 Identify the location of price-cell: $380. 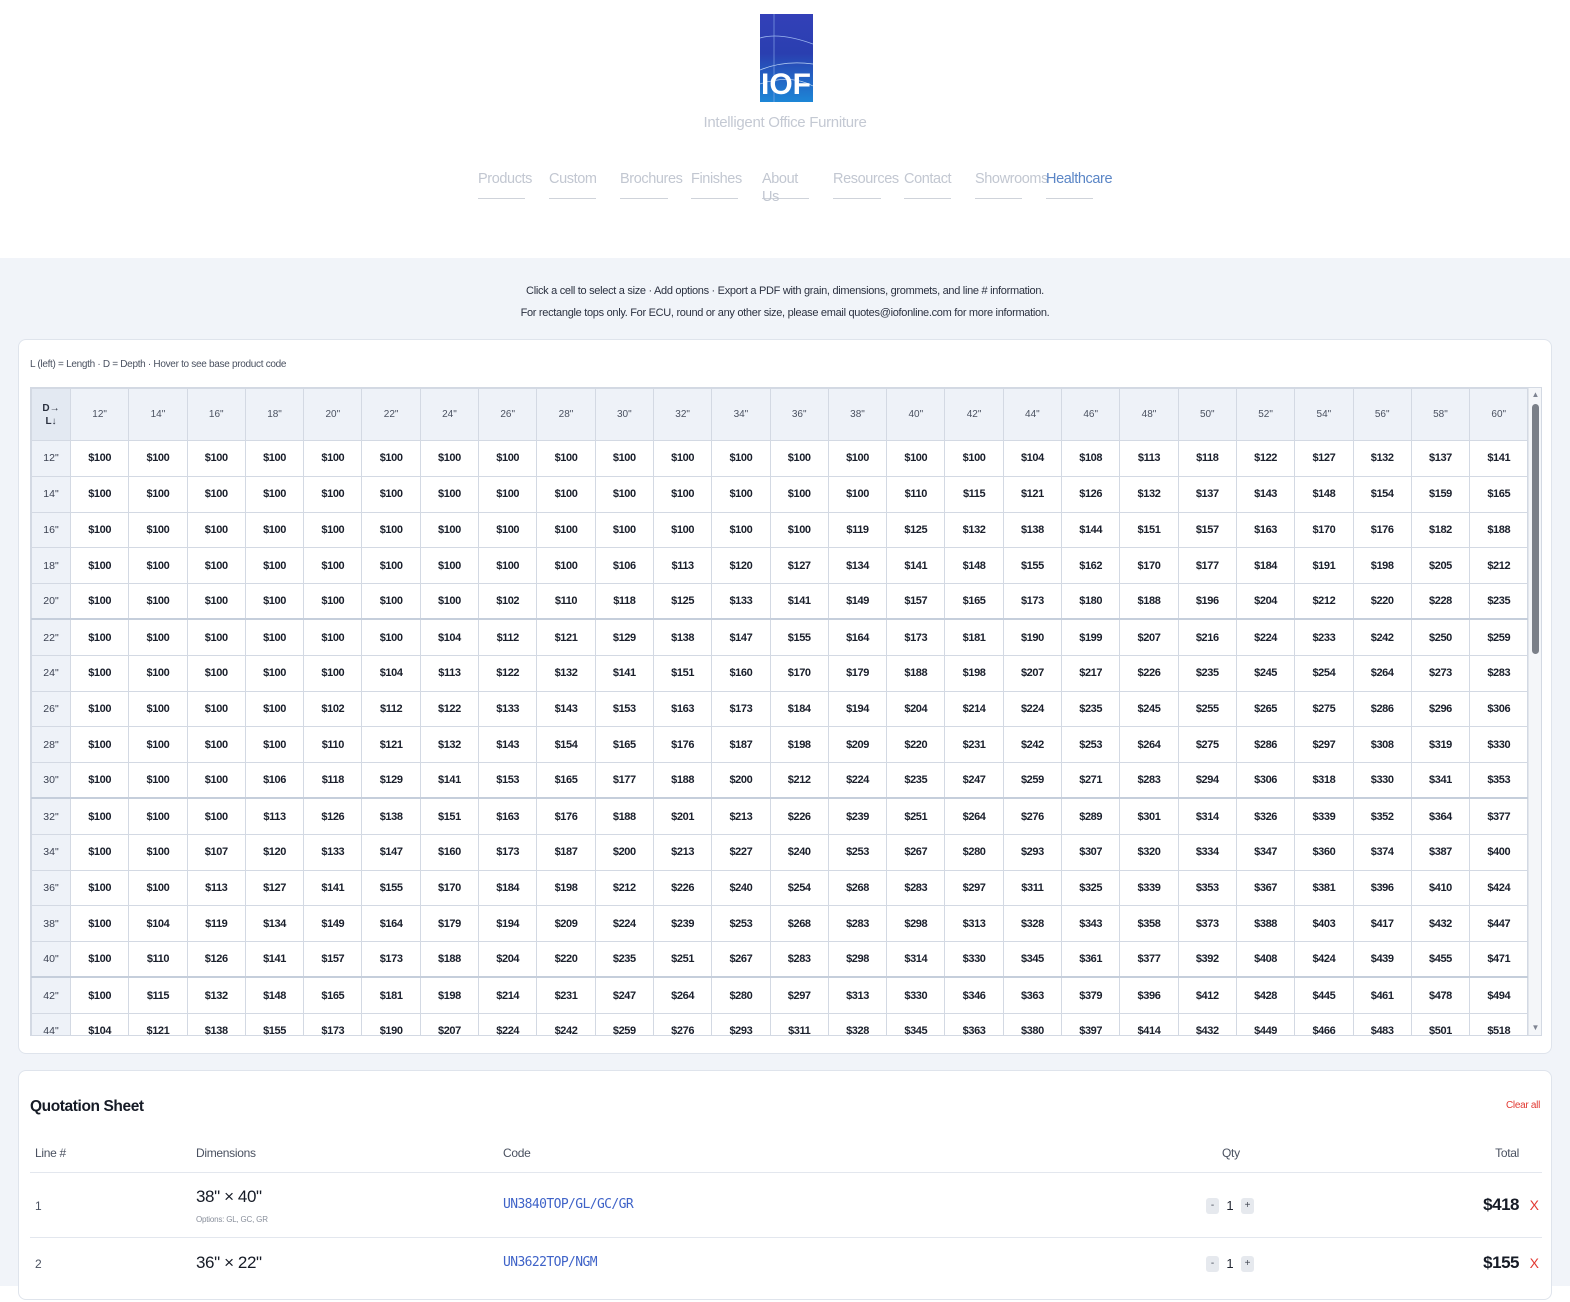
(1032, 1023).